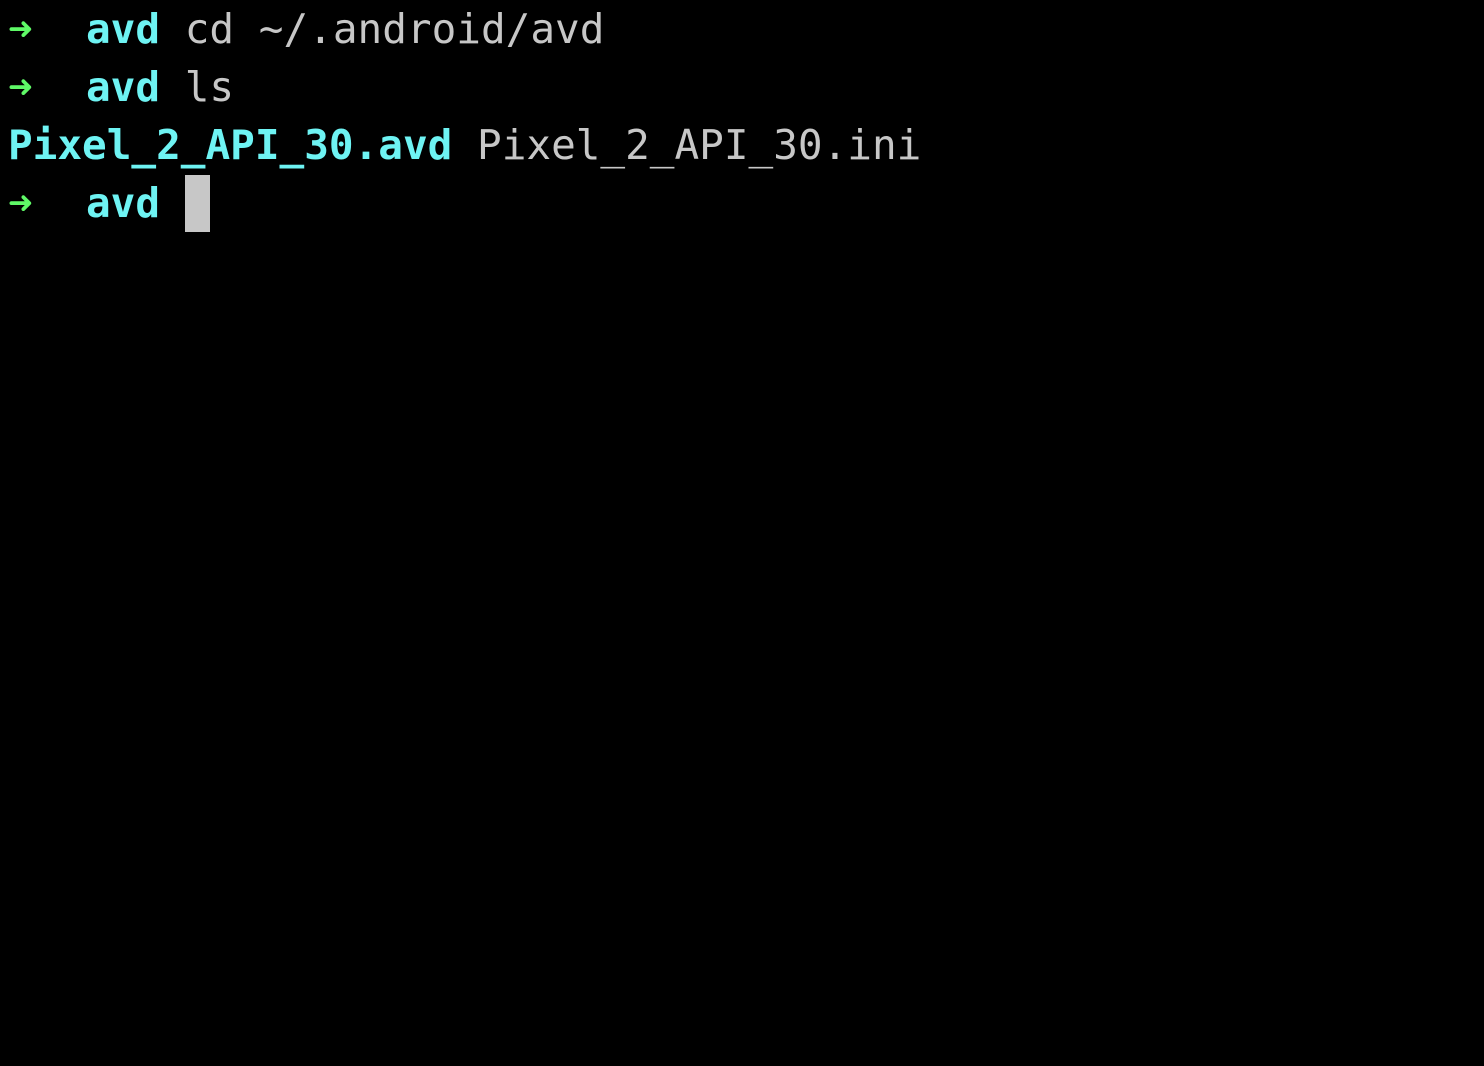 The height and width of the screenshot is (1066, 1484). I want to click on history-line: ➜ avd cd ~/.android/avd, so click(306, 29).